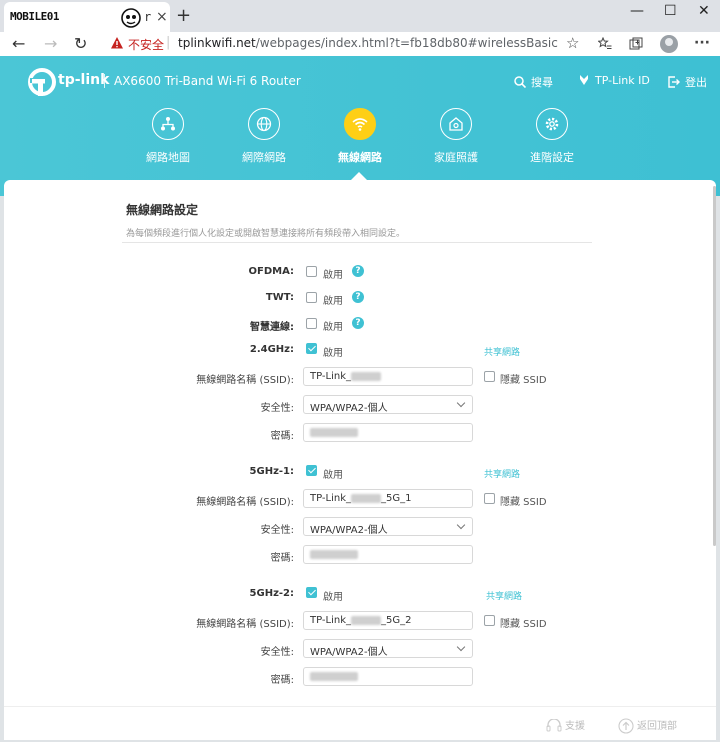  What do you see at coordinates (18, 43) in the screenshot?
I see `back-button: ←` at bounding box center [18, 43].